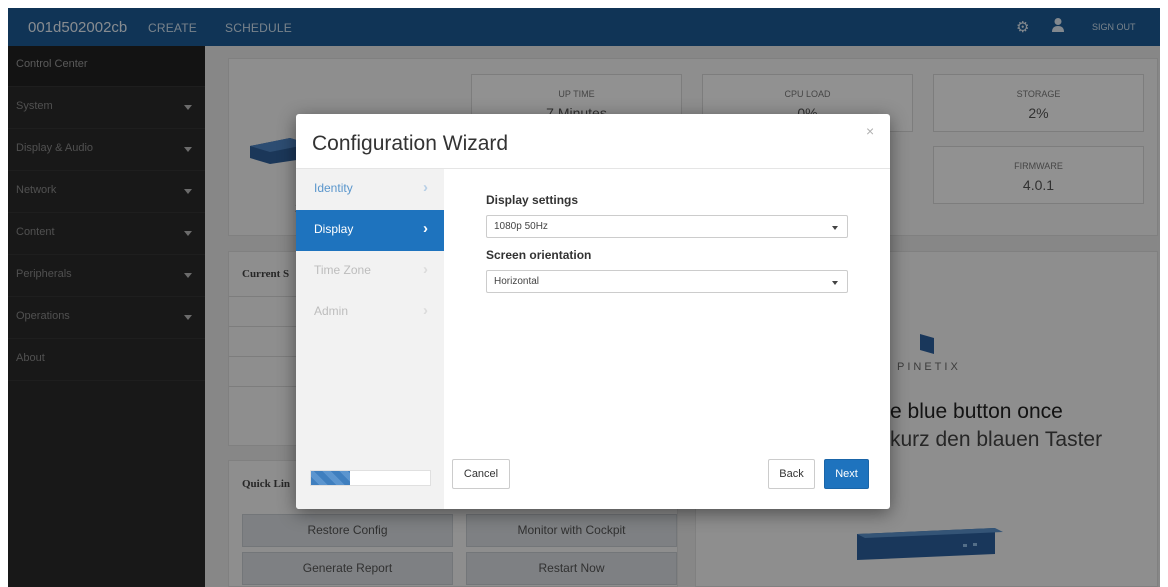 The image size is (1168, 587). Describe the element at coordinates (370, 339) in the screenshot. I see `wizard-steps: Identity › Display › Time Zone › Admin ›` at that location.